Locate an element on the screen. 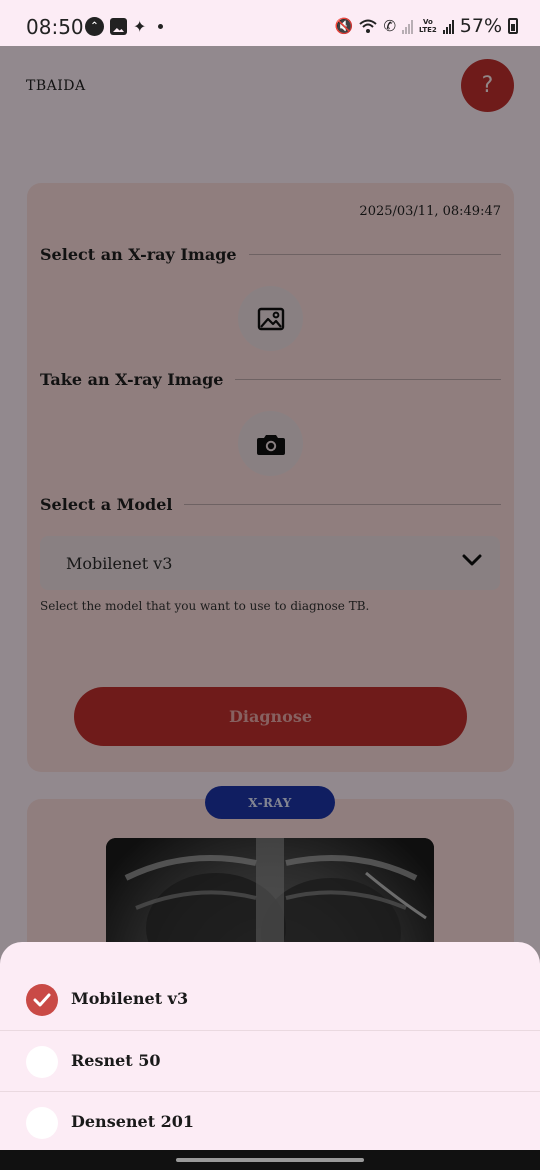  status-time: 08:50 is located at coordinates (55, 27).